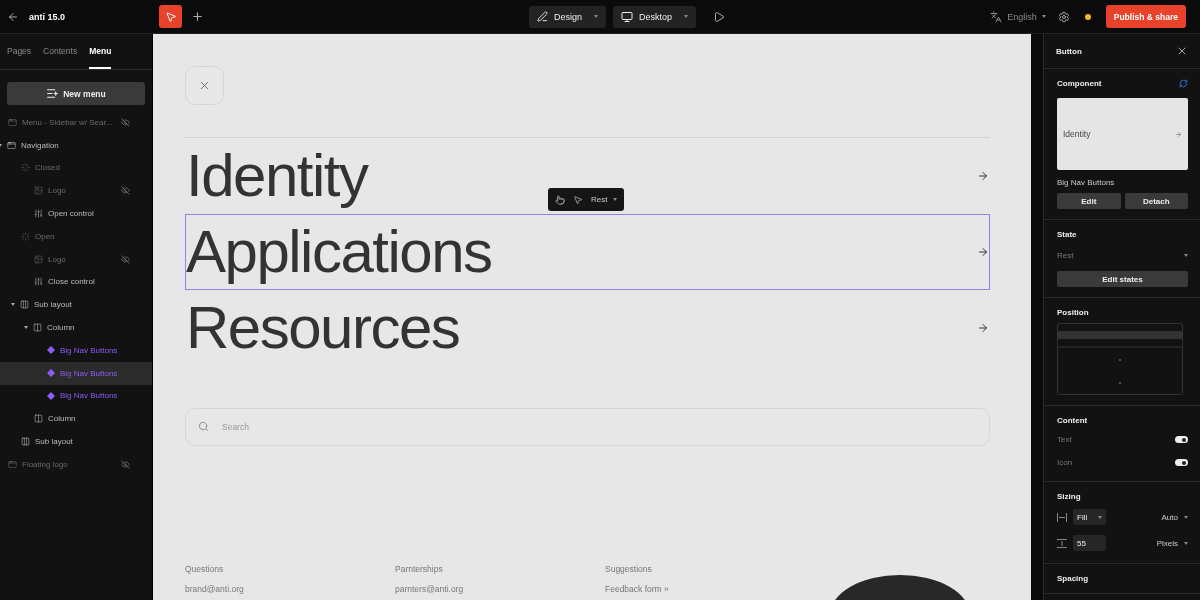  What do you see at coordinates (587, 427) in the screenshot?
I see `search-field: Search` at bounding box center [587, 427].